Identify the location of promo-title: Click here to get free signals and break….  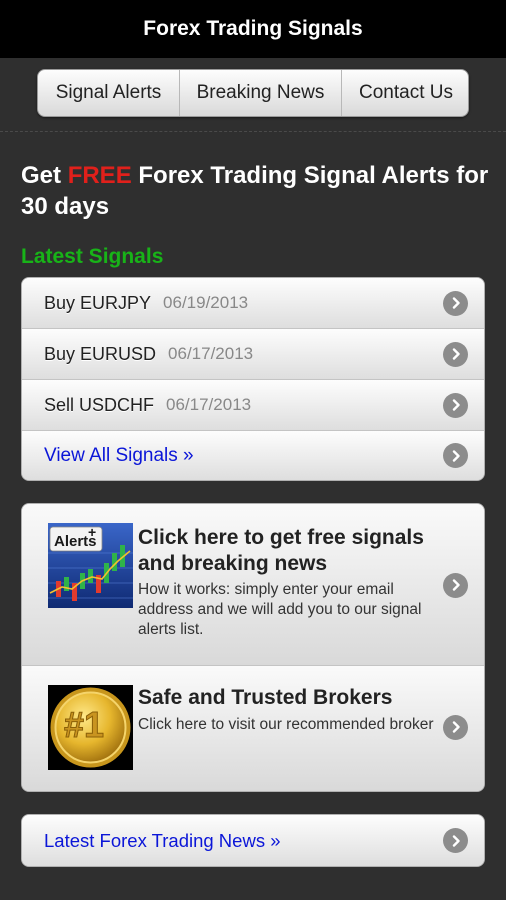
(281, 550).